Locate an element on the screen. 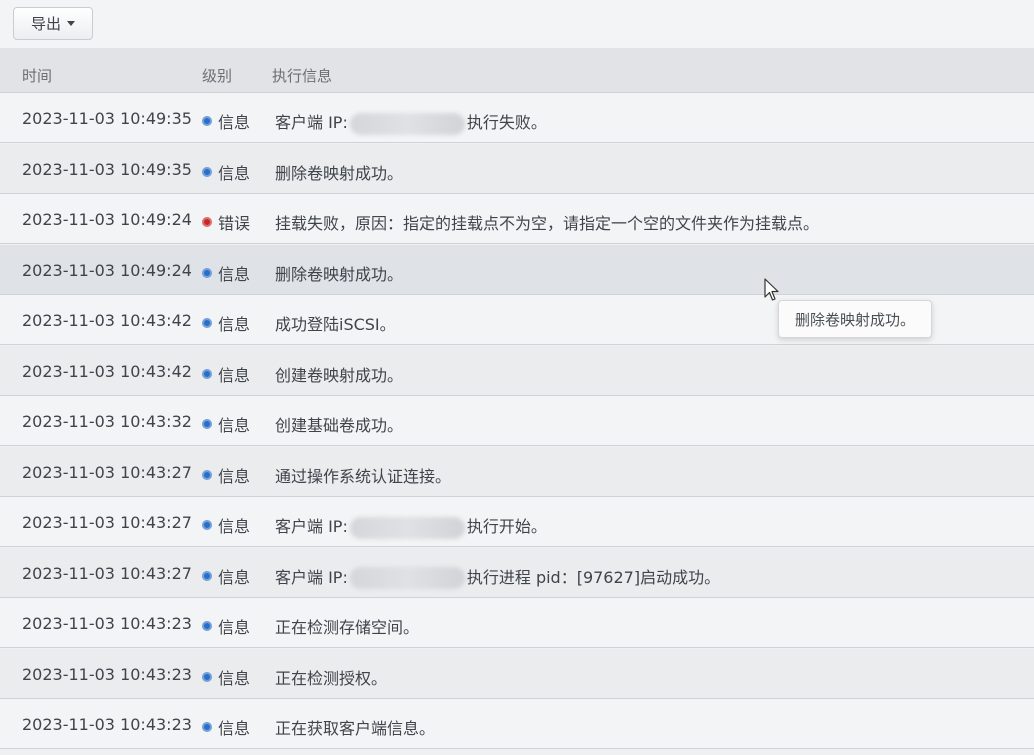 This screenshot has width=1034, height=755. row-message-suffix: 执行进程 pid：[97627]启动成功。 is located at coordinates (593, 577).